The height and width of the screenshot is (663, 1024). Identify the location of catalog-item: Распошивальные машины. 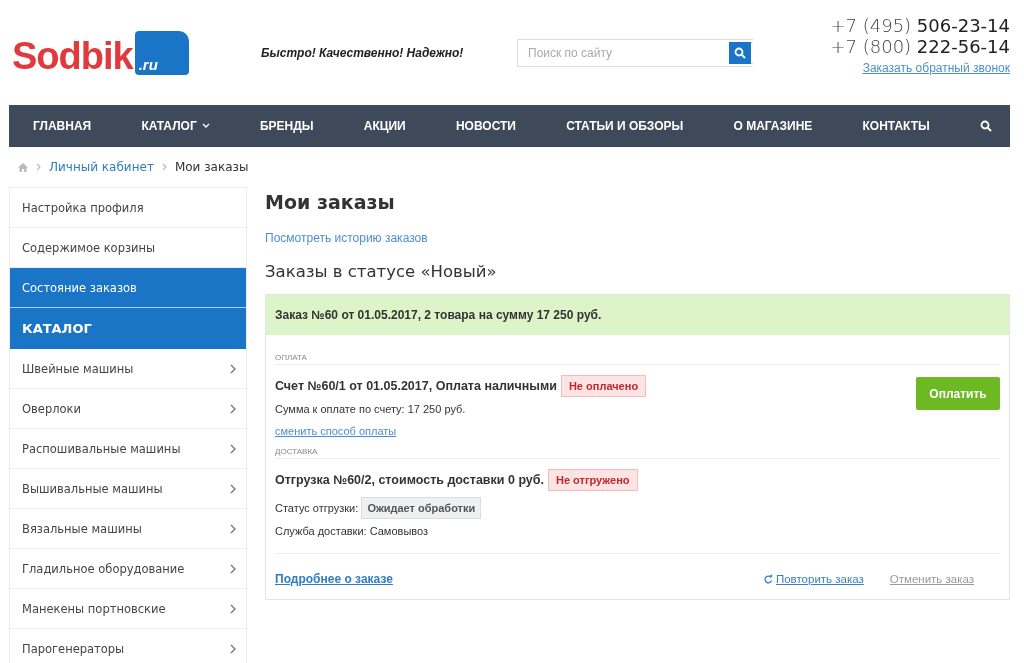
(128, 449).